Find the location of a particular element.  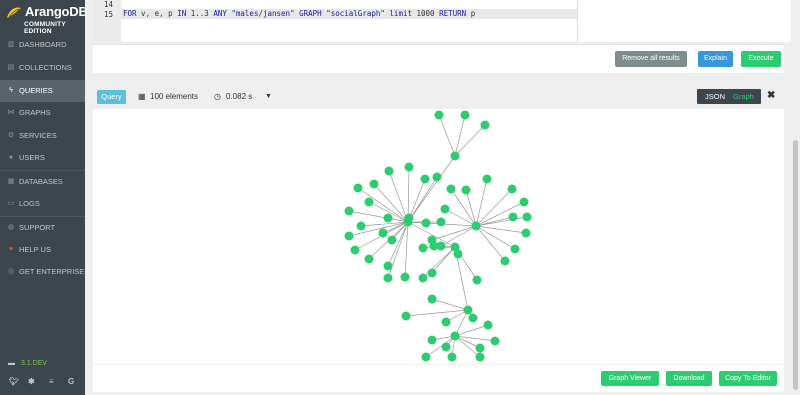

sidebar-item-dashboard: ▥ DASHBOARD is located at coordinates (42, 45).